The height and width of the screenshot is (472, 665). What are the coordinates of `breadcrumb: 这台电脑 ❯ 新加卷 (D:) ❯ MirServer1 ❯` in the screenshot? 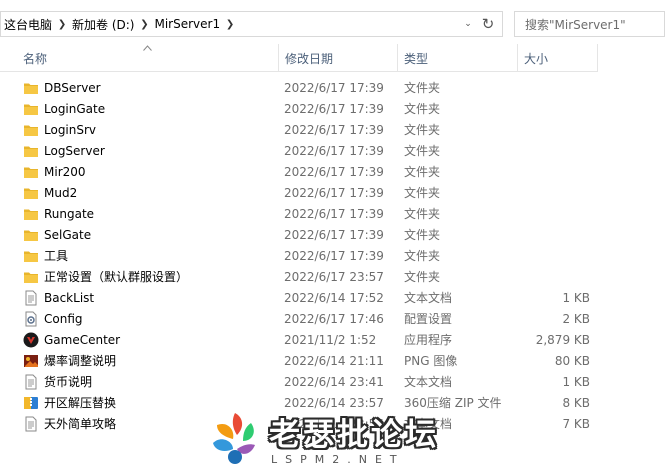 It's located at (119, 24).